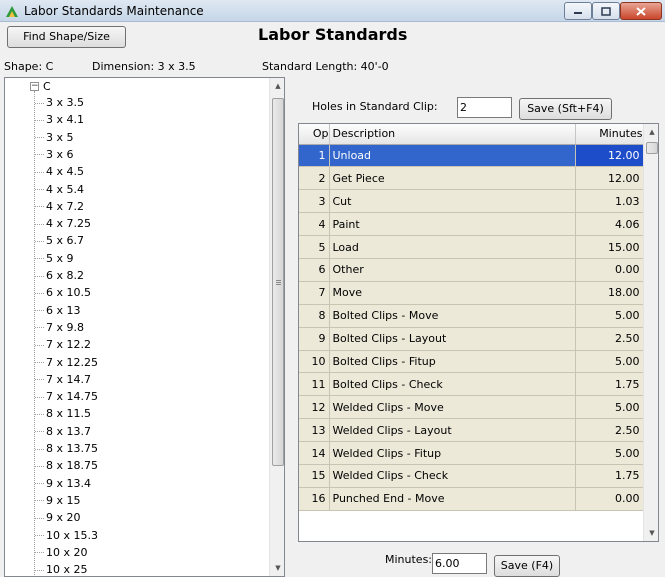  Describe the element at coordinates (66, 37) in the screenshot. I see `find-shape-size-button: Find Shape/Size` at that location.